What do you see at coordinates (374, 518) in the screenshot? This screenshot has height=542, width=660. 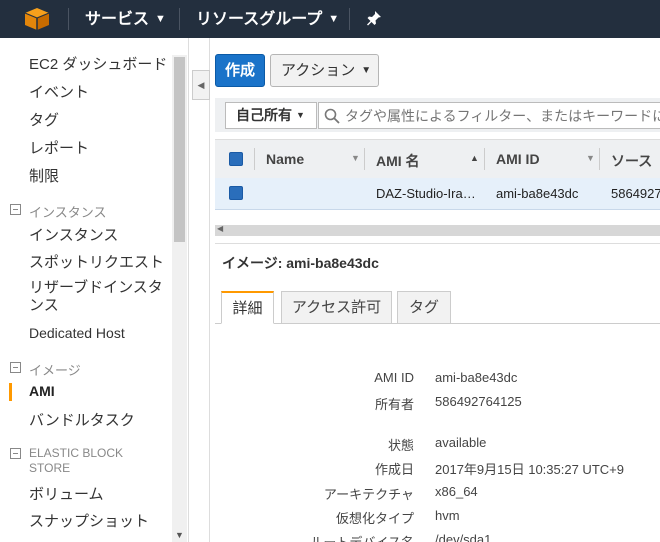 I see `field-label-virtualization: 仮想化タイプ` at bounding box center [374, 518].